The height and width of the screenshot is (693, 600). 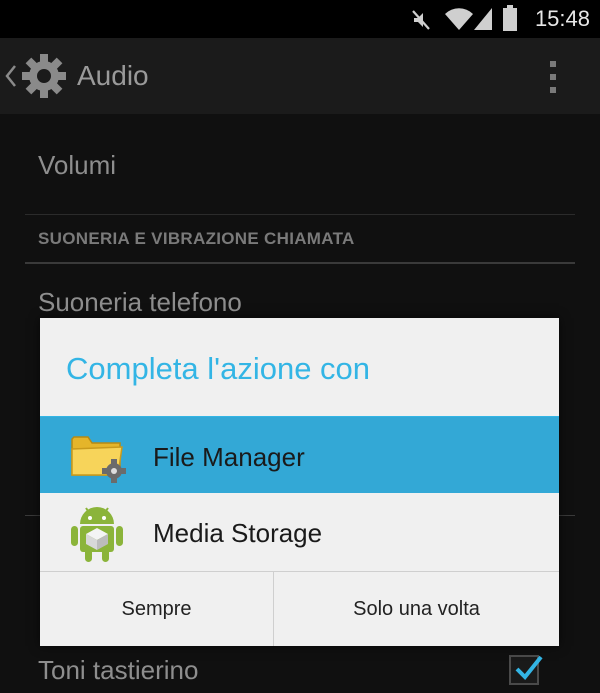 What do you see at coordinates (218, 368) in the screenshot?
I see `dialog-title: Completa l'azione con` at bounding box center [218, 368].